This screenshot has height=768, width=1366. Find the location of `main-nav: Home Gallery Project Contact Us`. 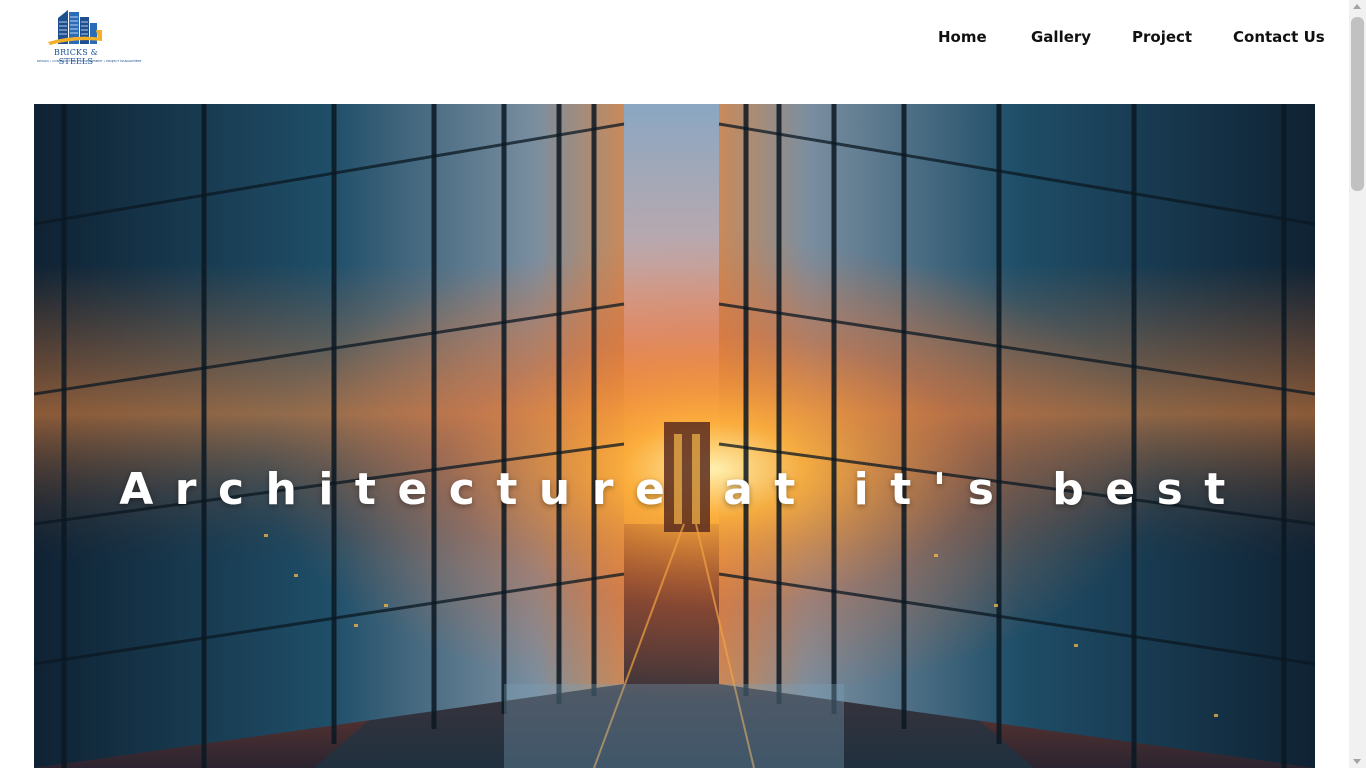

main-nav: Home Gallery Project Contact Us is located at coordinates (674, 39).